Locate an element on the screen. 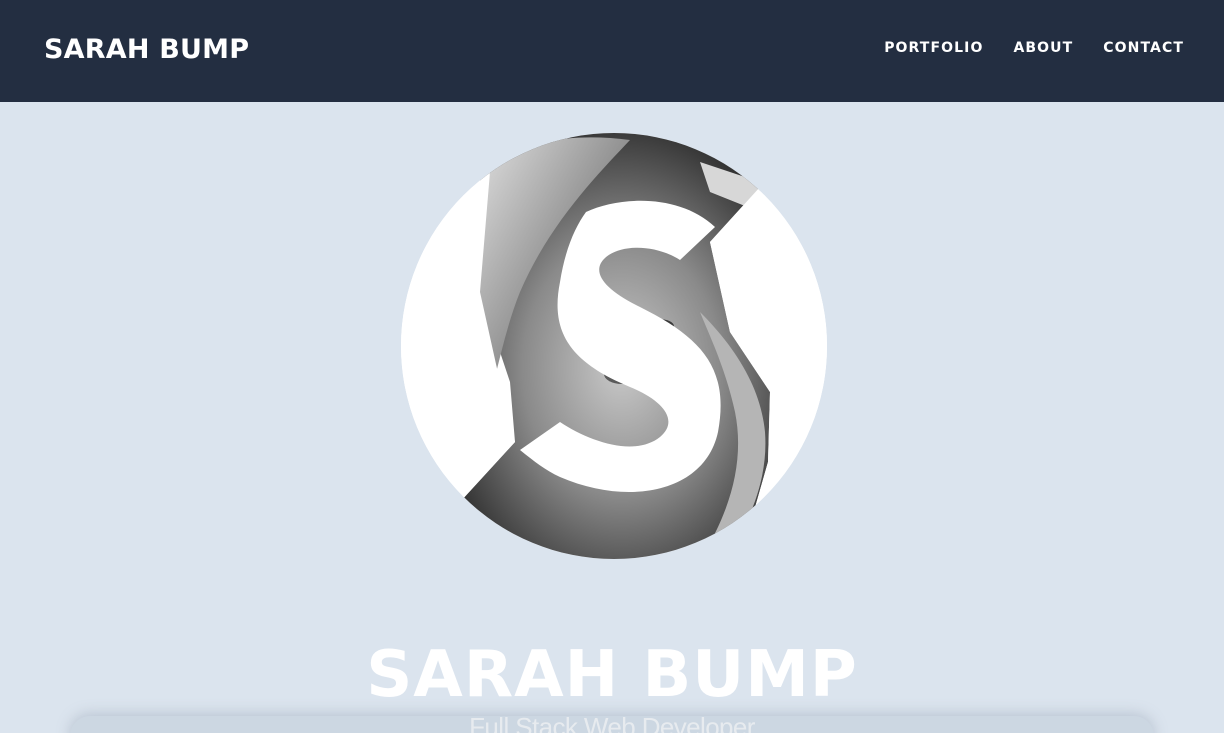 The image size is (1224, 733). hero-title: SARAH BUMP is located at coordinates (612, 674).